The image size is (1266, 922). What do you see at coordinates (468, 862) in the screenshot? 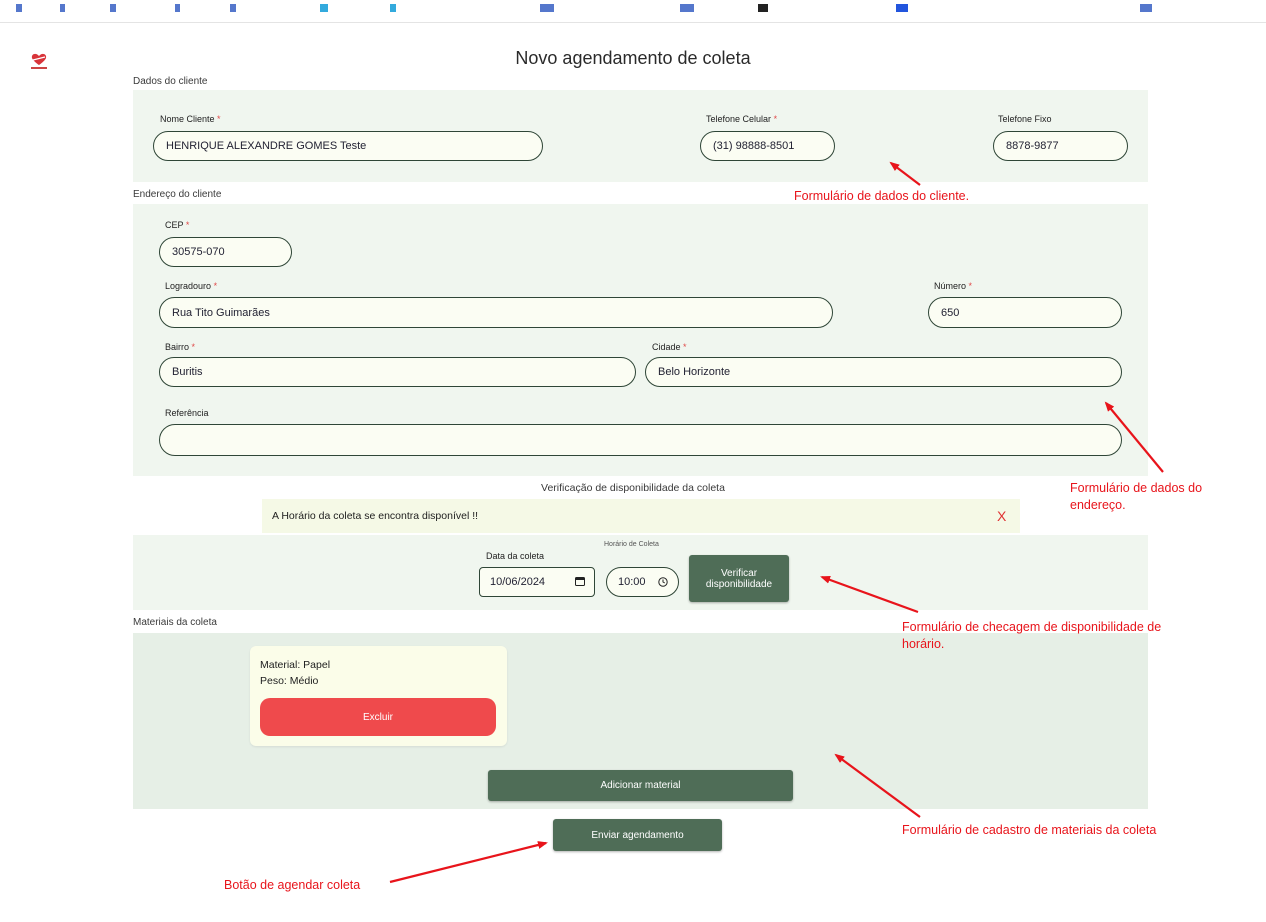
I see `arrow-botao` at bounding box center [468, 862].